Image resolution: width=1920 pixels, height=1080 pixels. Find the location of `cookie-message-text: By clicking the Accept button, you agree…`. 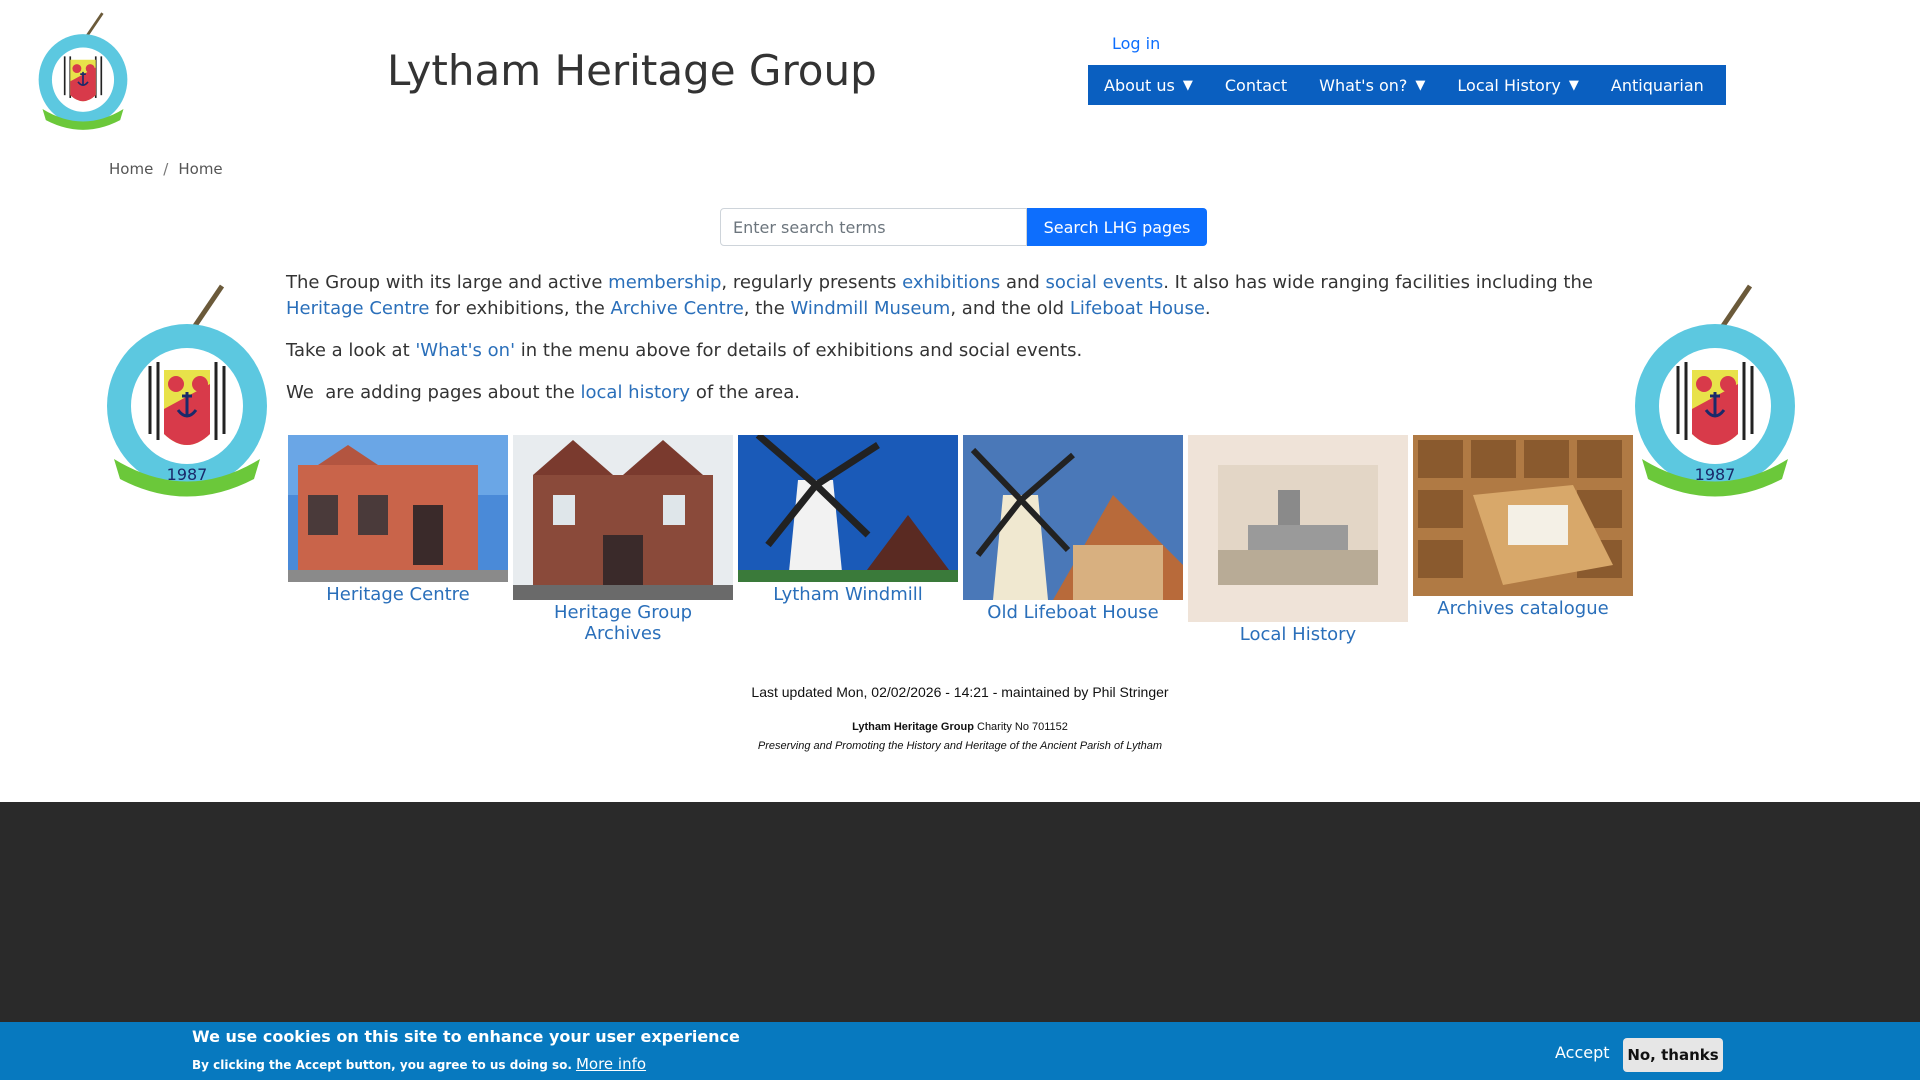

cookie-message-text: By clicking the Accept button, you agree… is located at coordinates (382, 1065).